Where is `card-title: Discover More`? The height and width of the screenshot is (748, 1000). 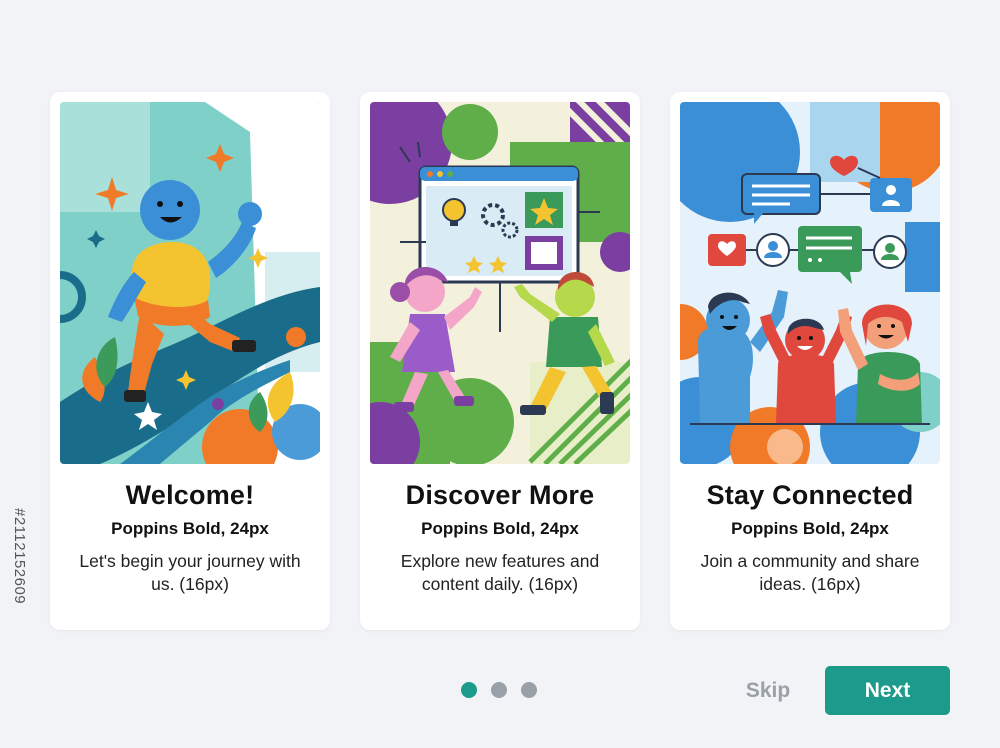 card-title: Discover More is located at coordinates (500, 495).